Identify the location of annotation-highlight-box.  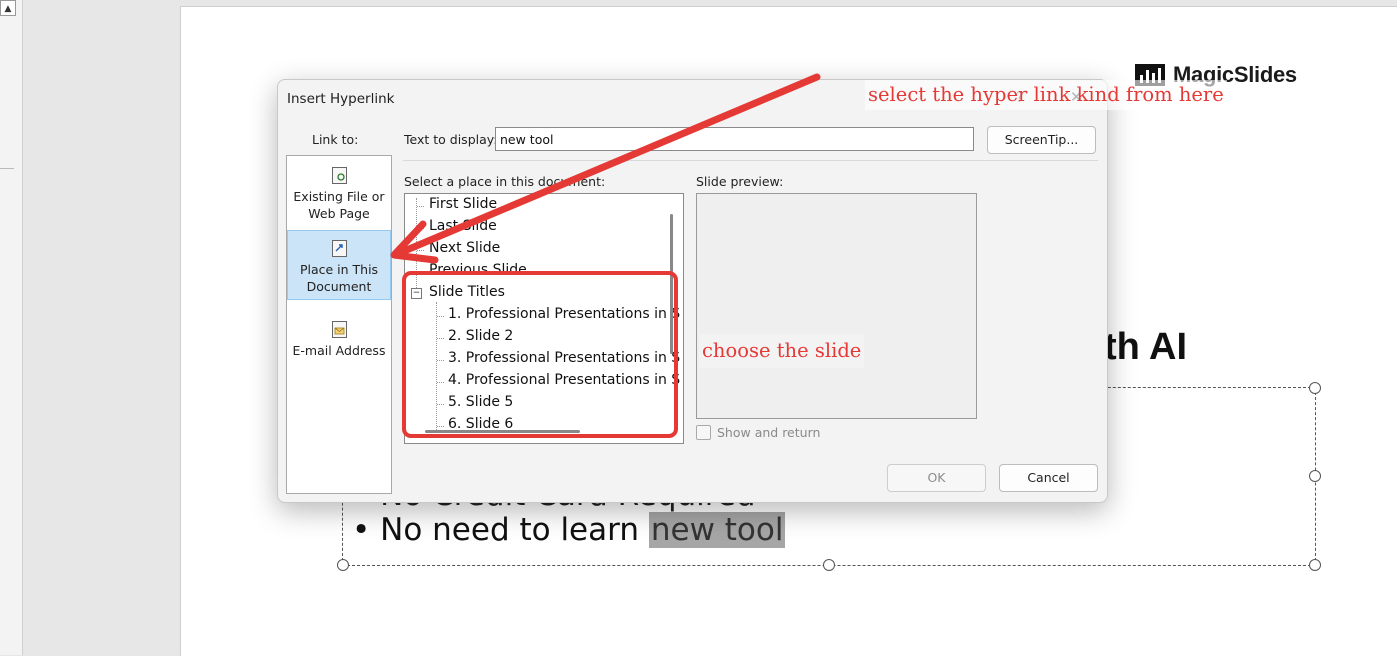
(540, 354).